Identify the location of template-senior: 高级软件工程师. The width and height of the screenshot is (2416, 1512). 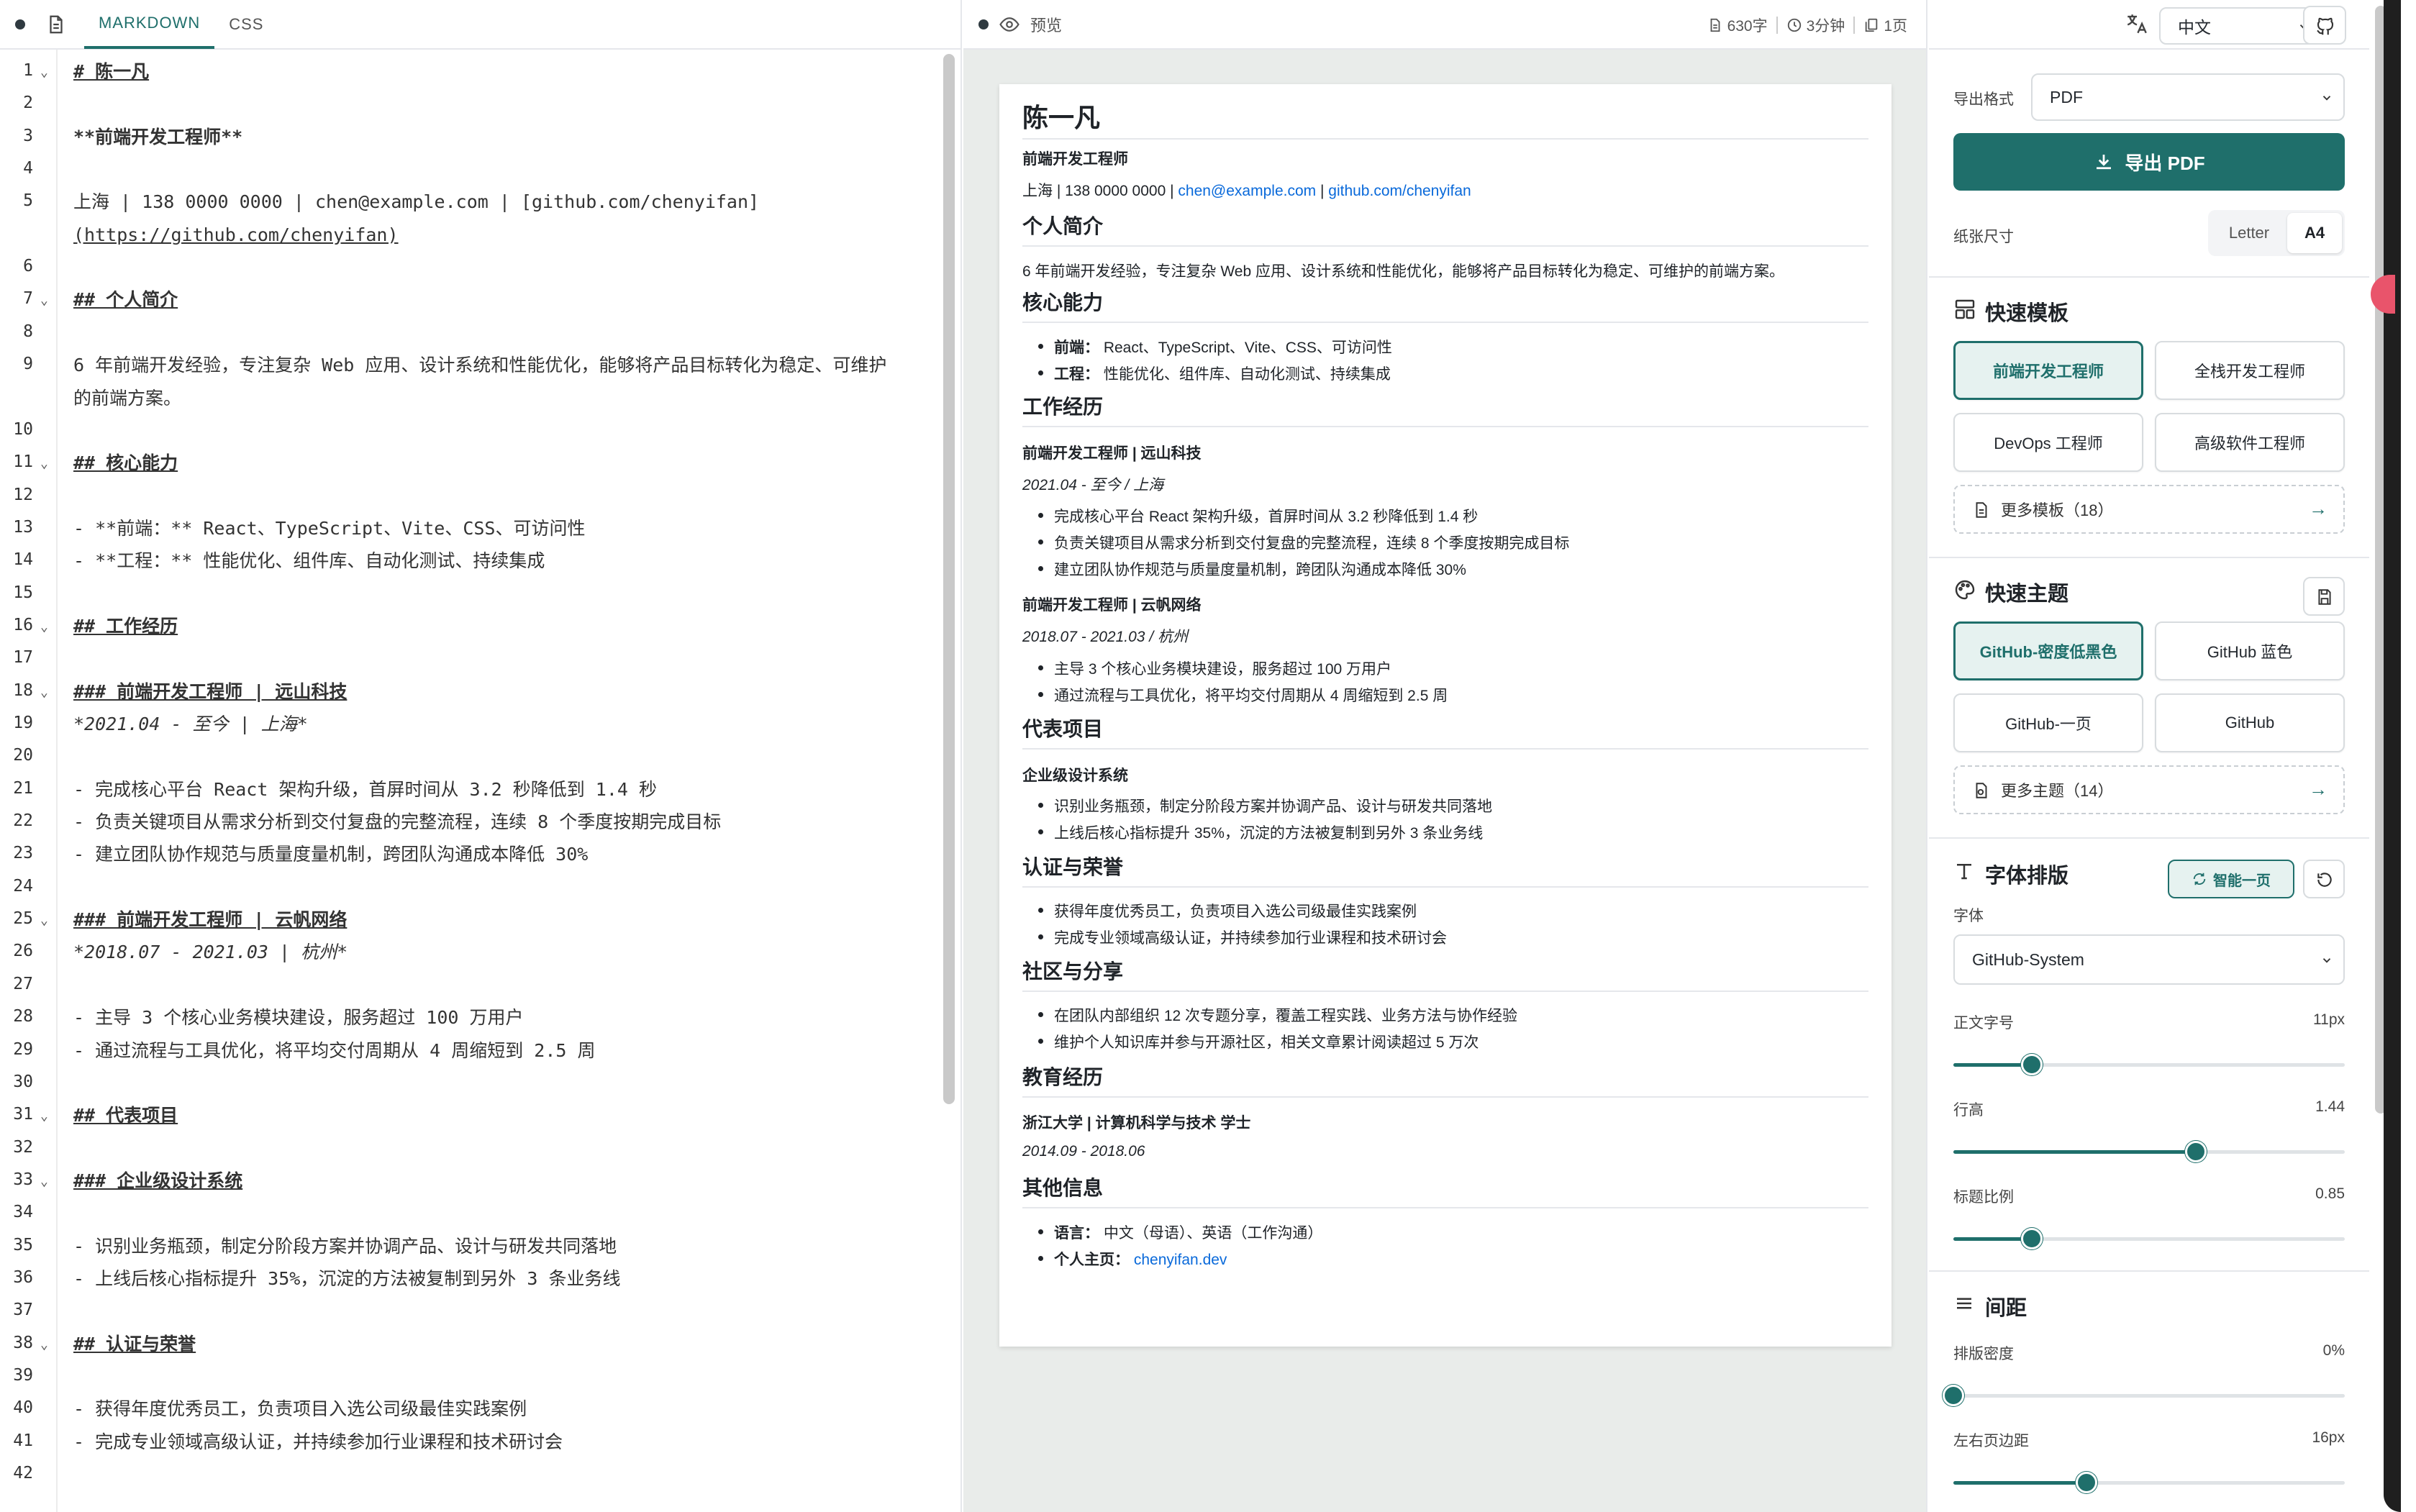
(2250, 443).